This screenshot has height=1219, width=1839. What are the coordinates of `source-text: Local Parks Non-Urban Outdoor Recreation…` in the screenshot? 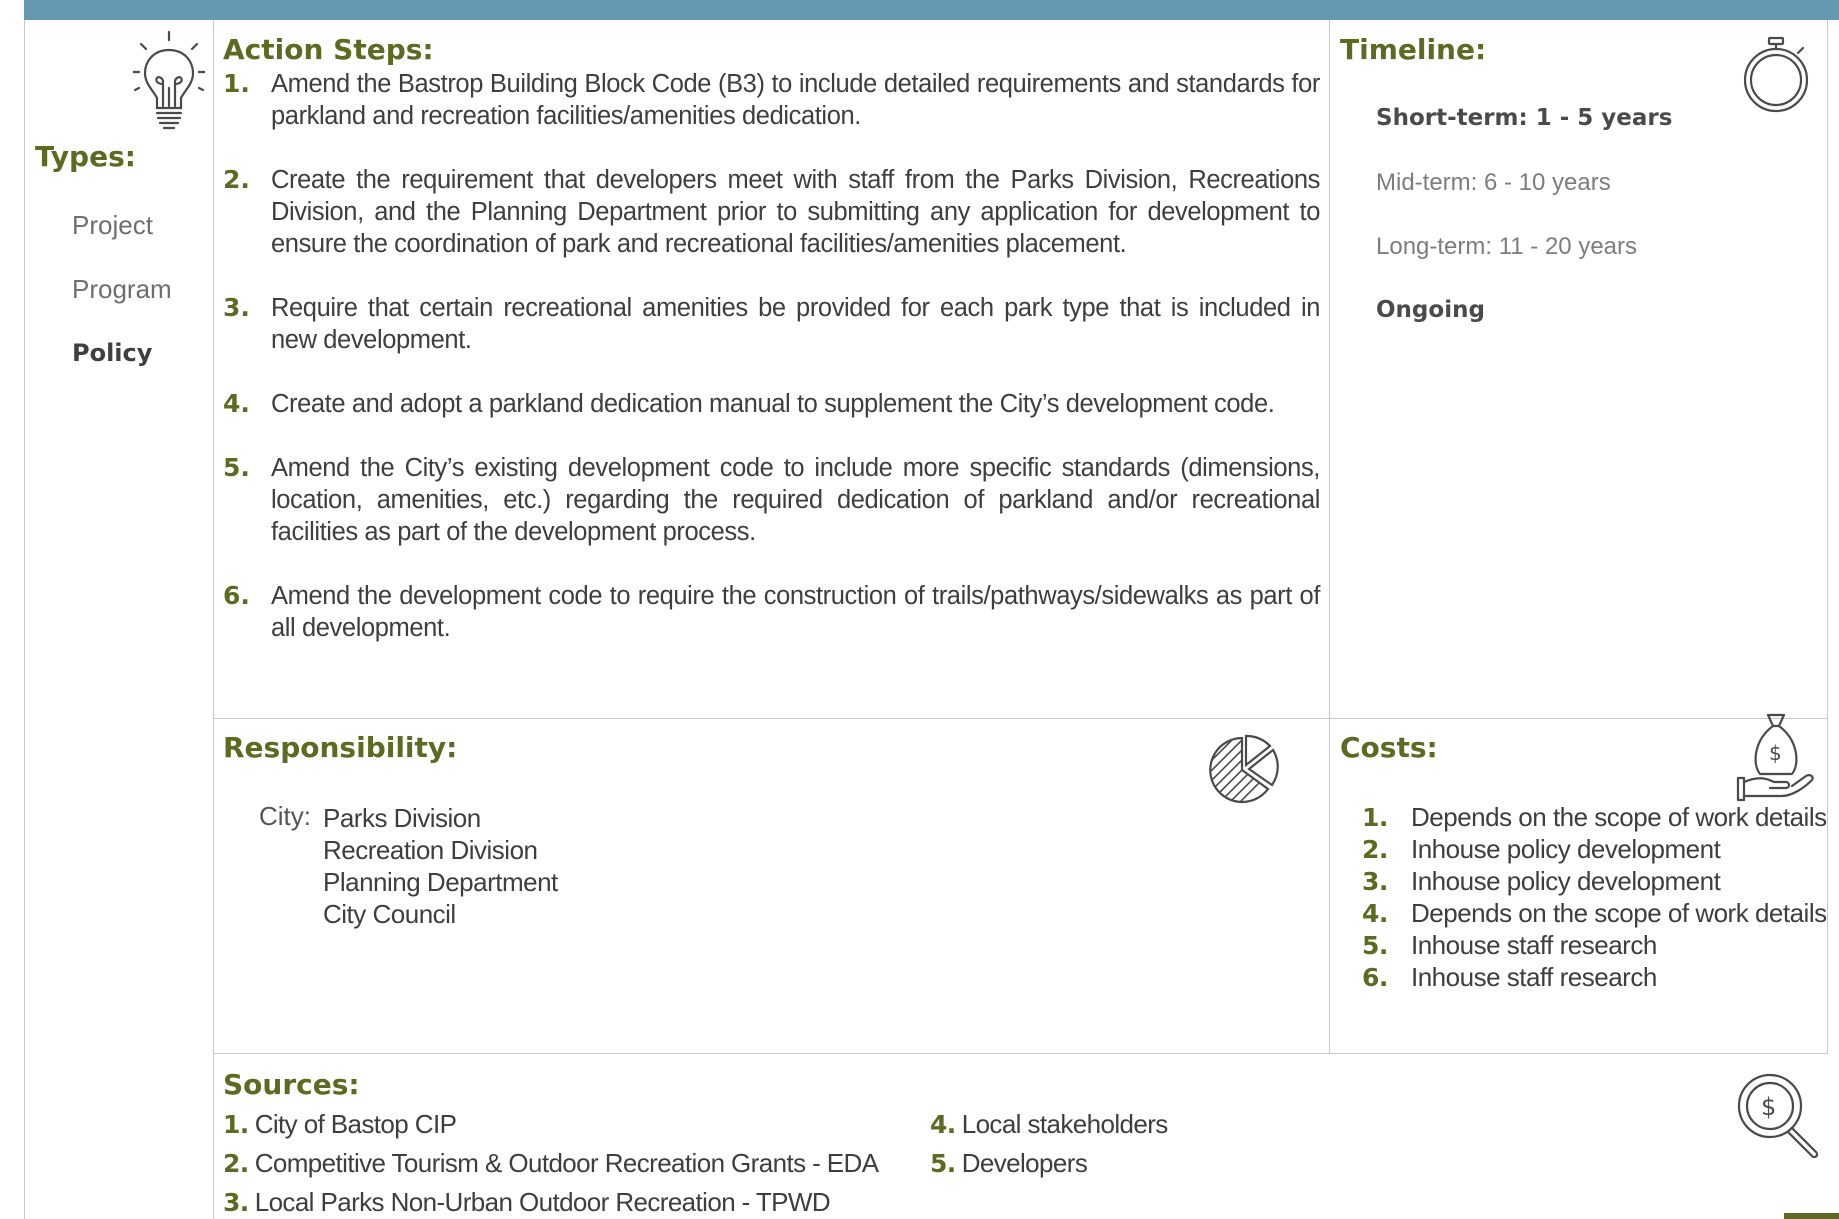 It's located at (542, 1202).